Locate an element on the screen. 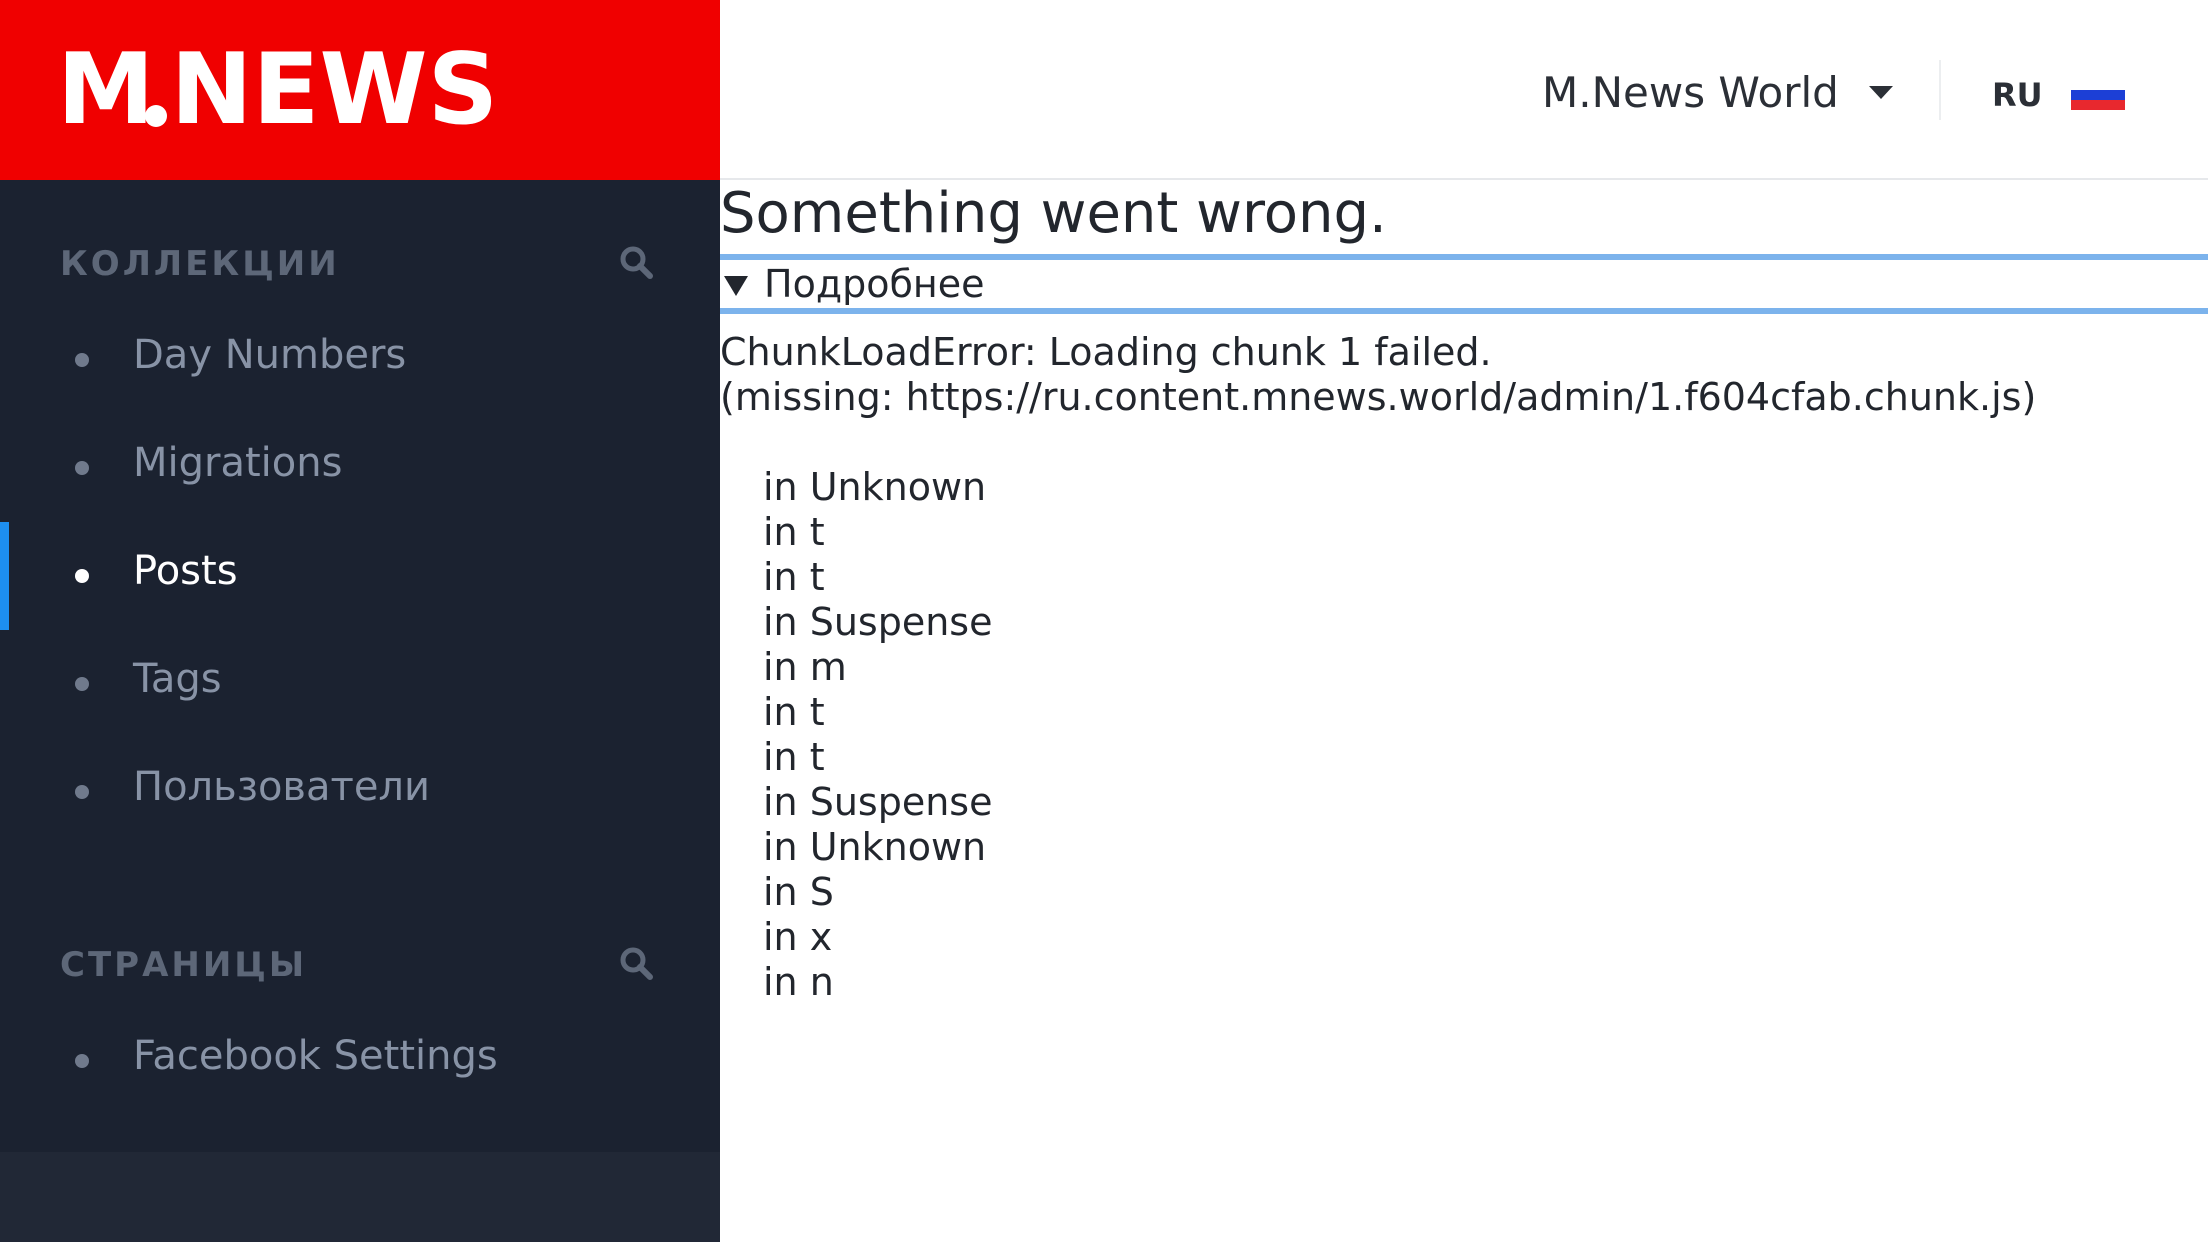  sidebar-item-facebook-settings: Facebook Settings is located at coordinates (360, 1061).